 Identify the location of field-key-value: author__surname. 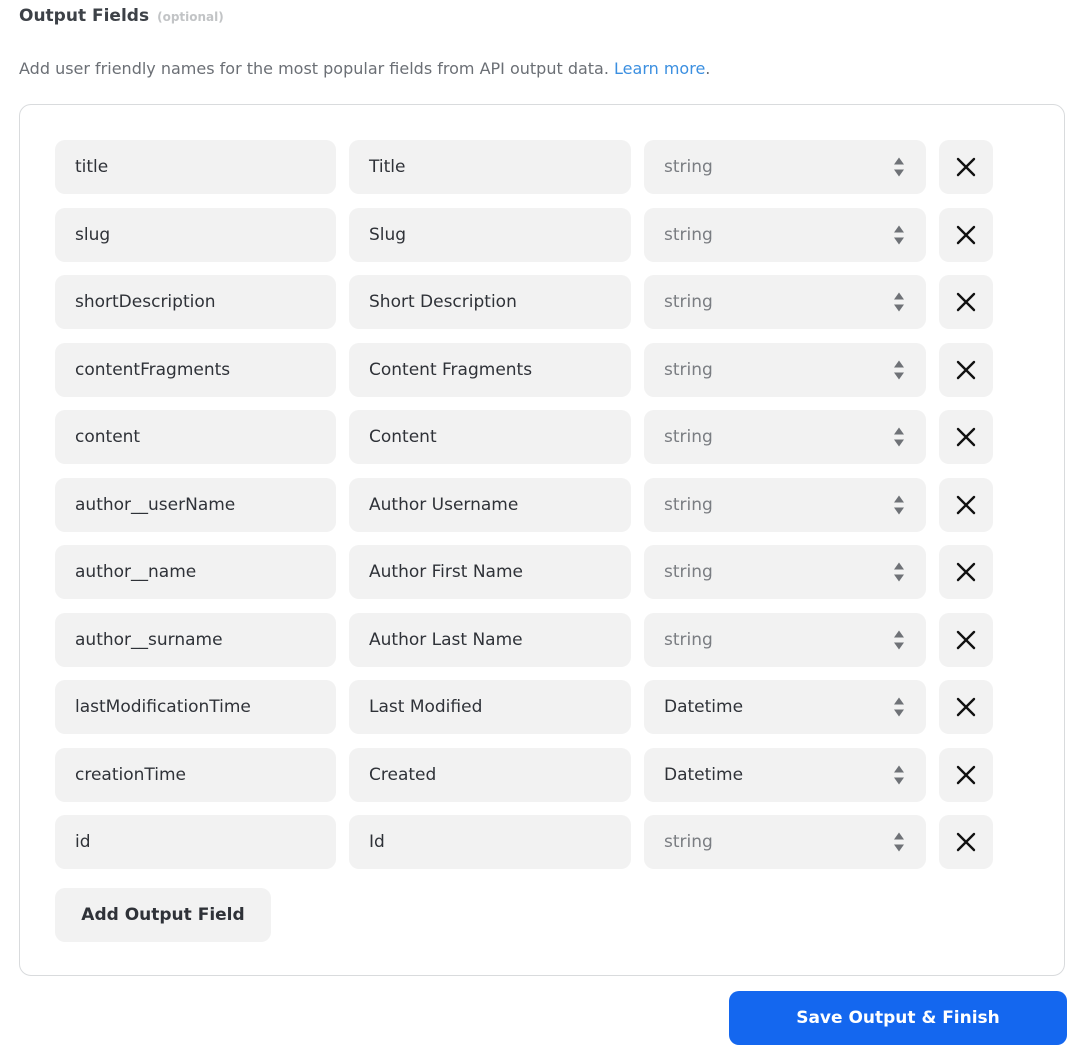
(149, 640).